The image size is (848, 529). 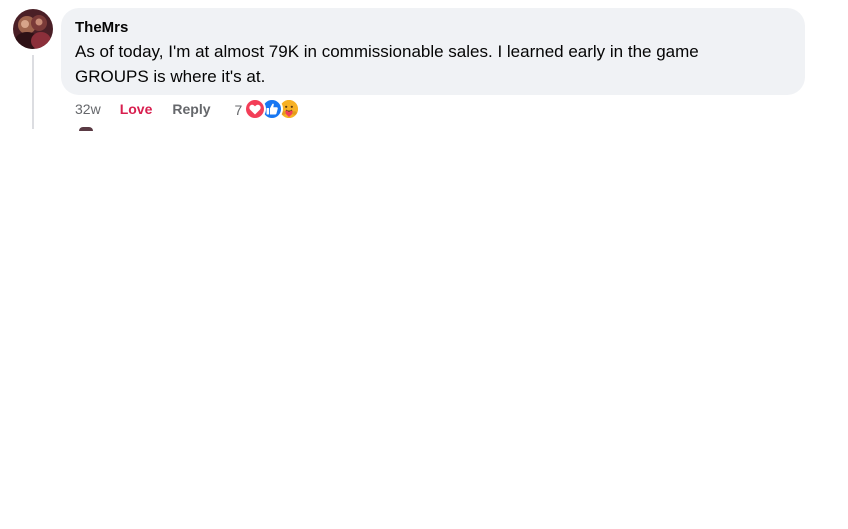 I want to click on avatar, so click(x=33, y=29).